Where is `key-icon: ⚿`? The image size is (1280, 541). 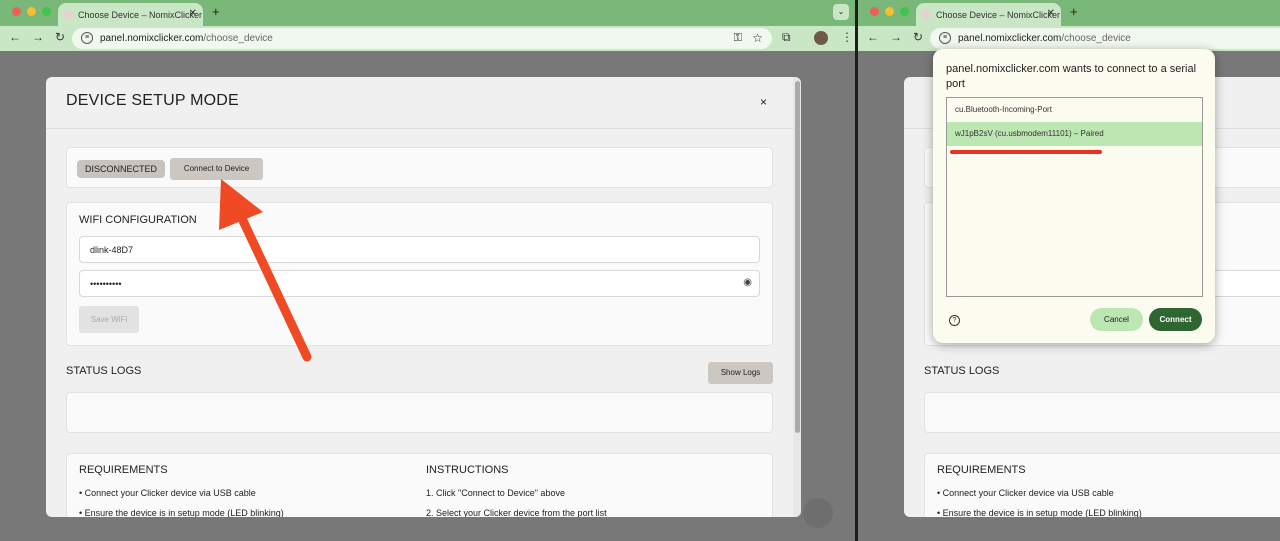 key-icon: ⚿ is located at coordinates (738, 38).